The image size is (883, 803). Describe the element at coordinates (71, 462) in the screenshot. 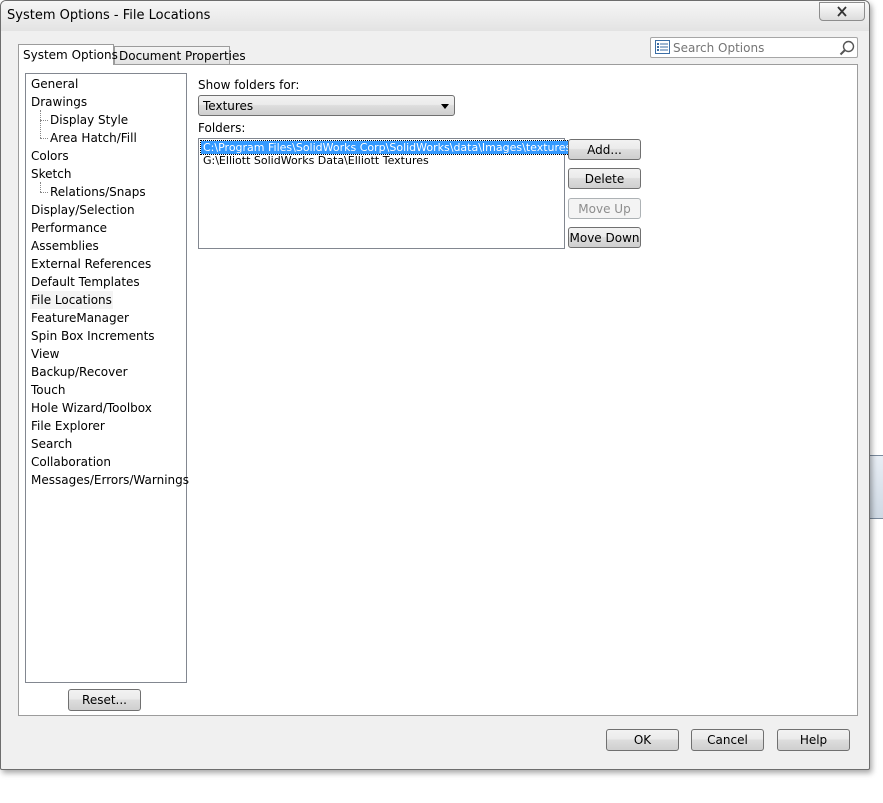

I see `tree-item-collaboration: Collaboration` at that location.